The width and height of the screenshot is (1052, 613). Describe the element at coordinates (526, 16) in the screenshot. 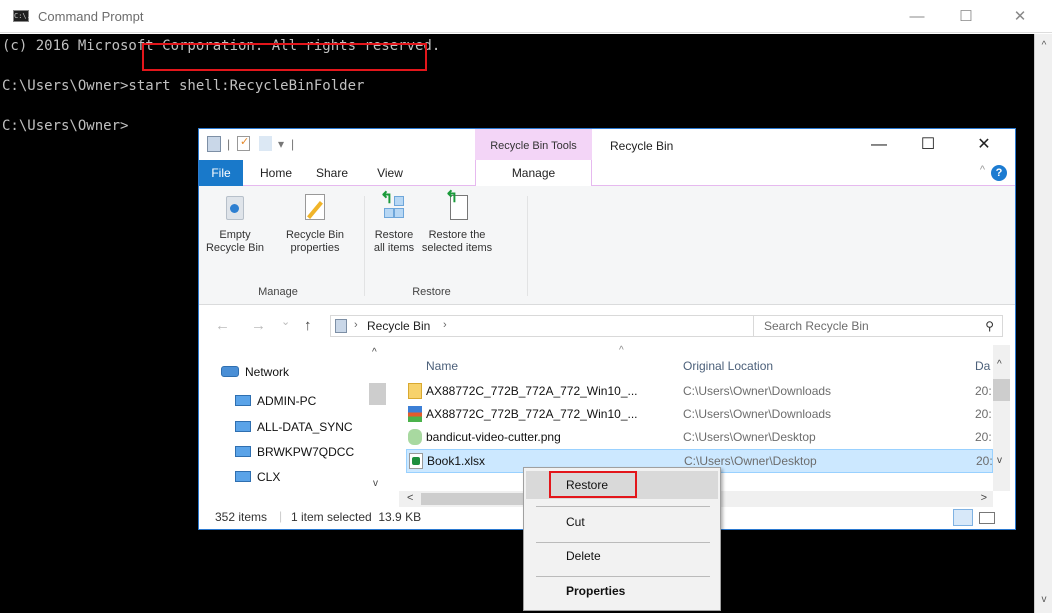

I see `cmd-title-bar: C:\. Command Prompt — ☐ ✕` at that location.